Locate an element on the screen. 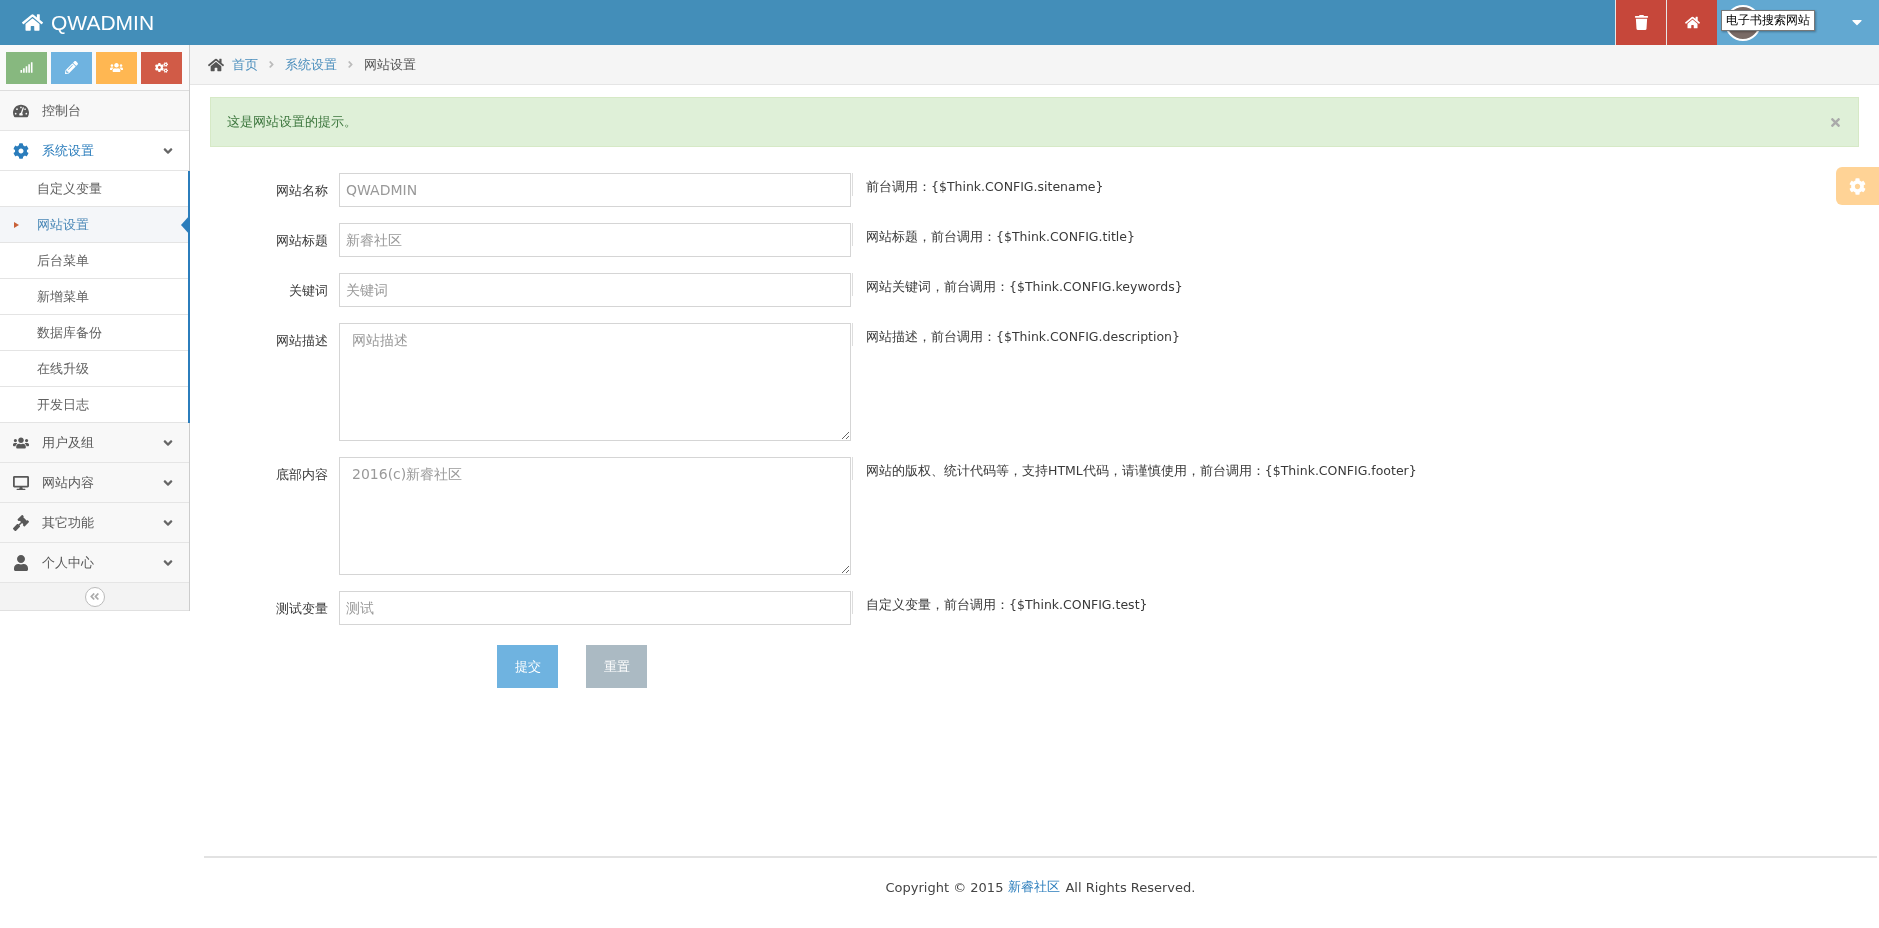 This screenshot has height=928, width=1879. trash-button is located at coordinates (1640, 22).